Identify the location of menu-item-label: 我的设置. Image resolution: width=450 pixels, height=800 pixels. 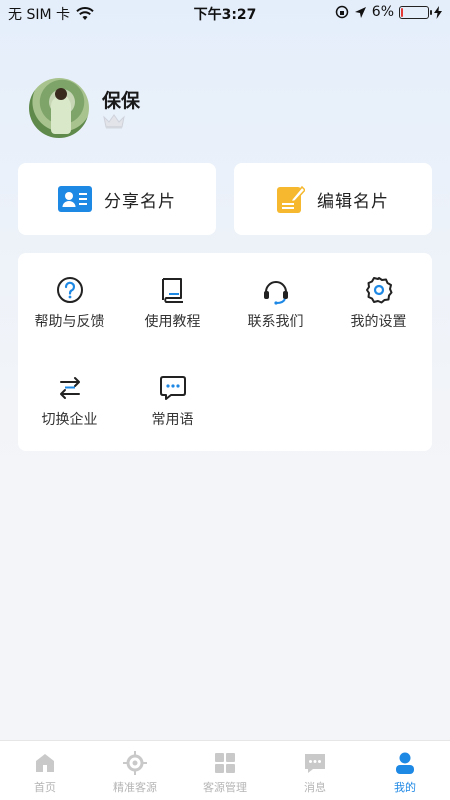
(378, 322).